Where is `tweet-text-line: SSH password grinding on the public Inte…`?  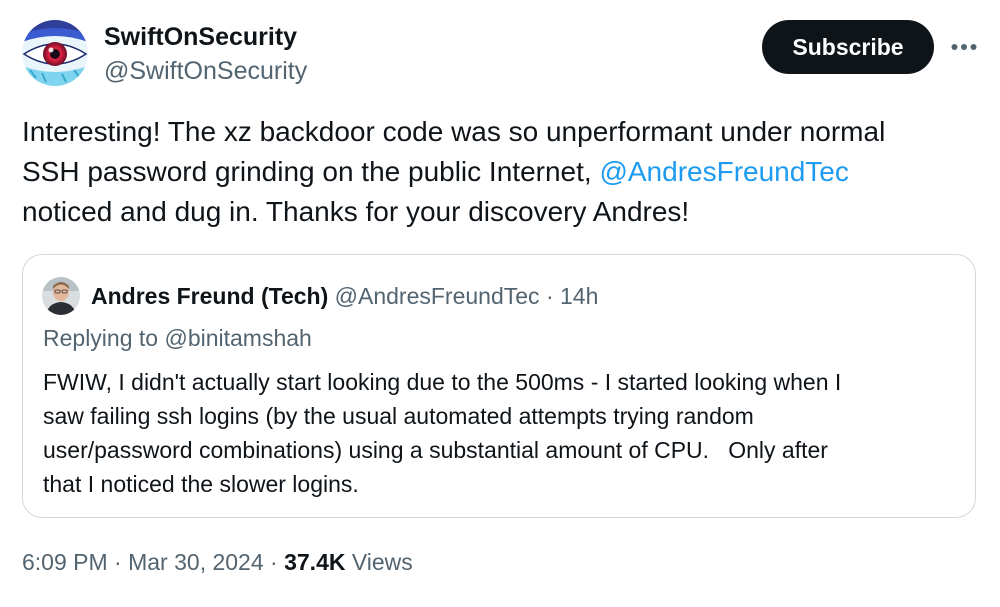
tweet-text-line: SSH password grinding on the public Inte… is located at coordinates (497, 172).